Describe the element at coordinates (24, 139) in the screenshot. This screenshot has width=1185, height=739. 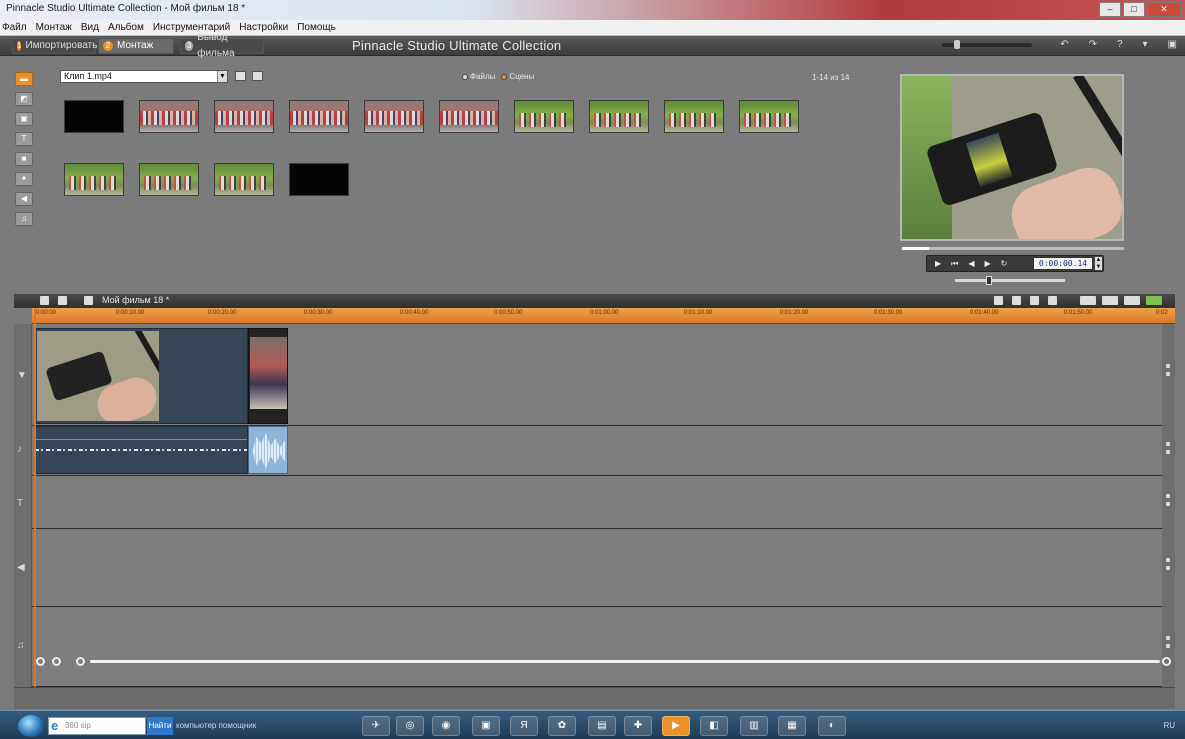
I see `titles-tool-icon: T` at that location.